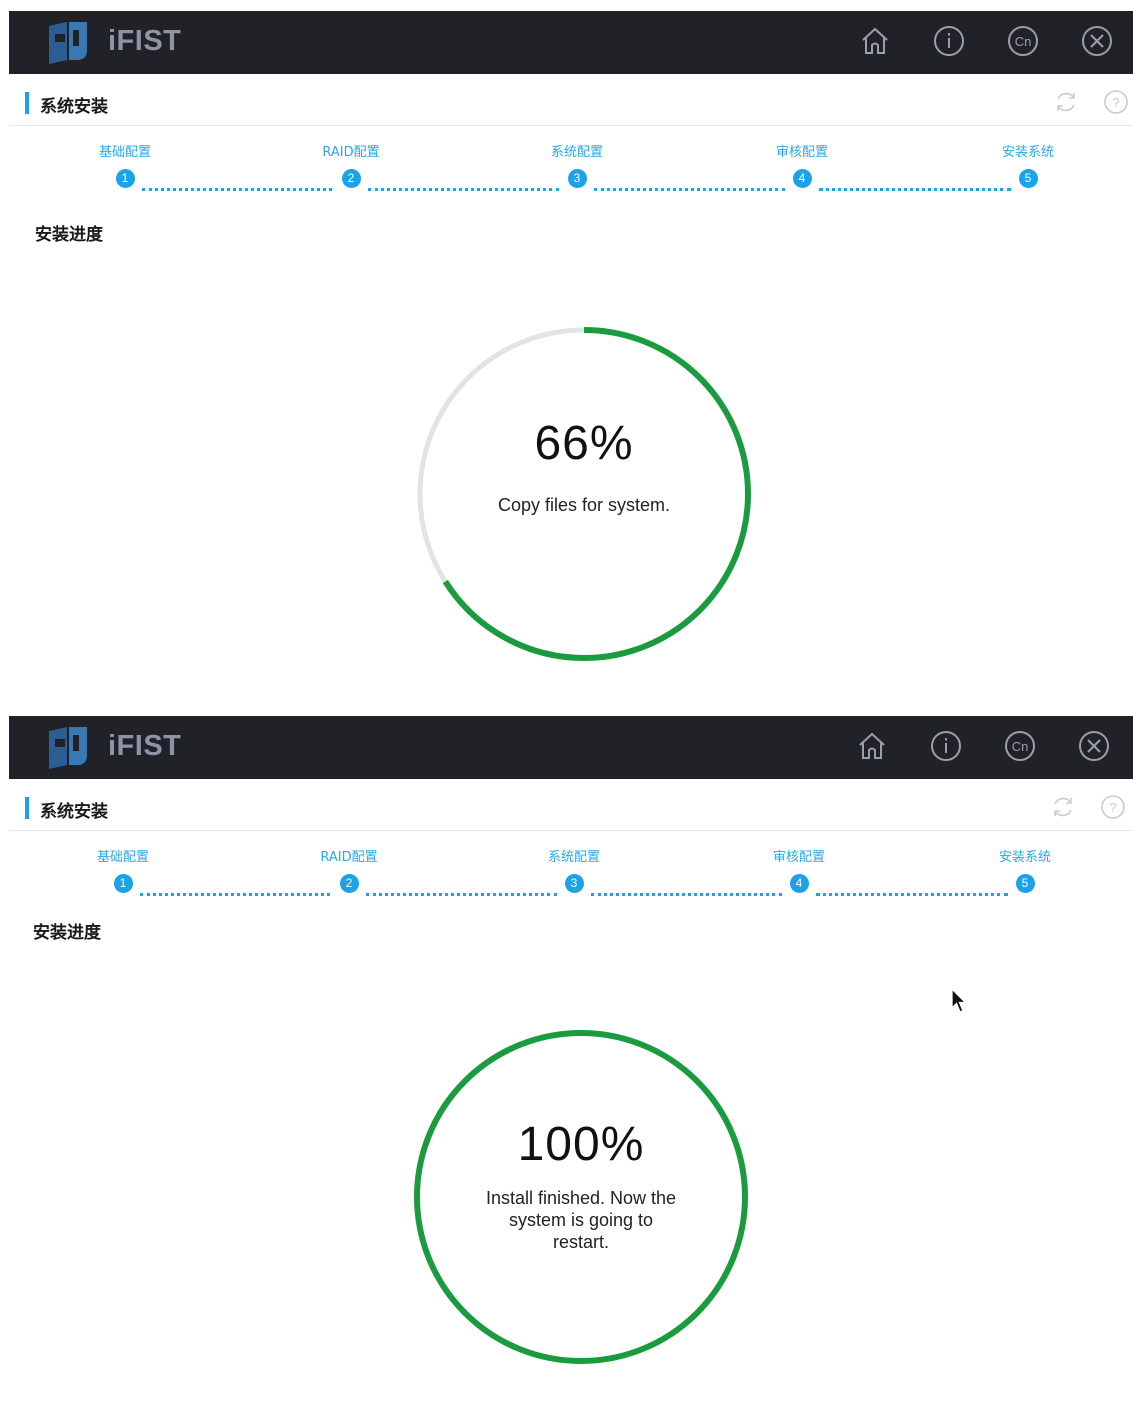  I want to click on progress-percent: 66%, so click(584, 443).